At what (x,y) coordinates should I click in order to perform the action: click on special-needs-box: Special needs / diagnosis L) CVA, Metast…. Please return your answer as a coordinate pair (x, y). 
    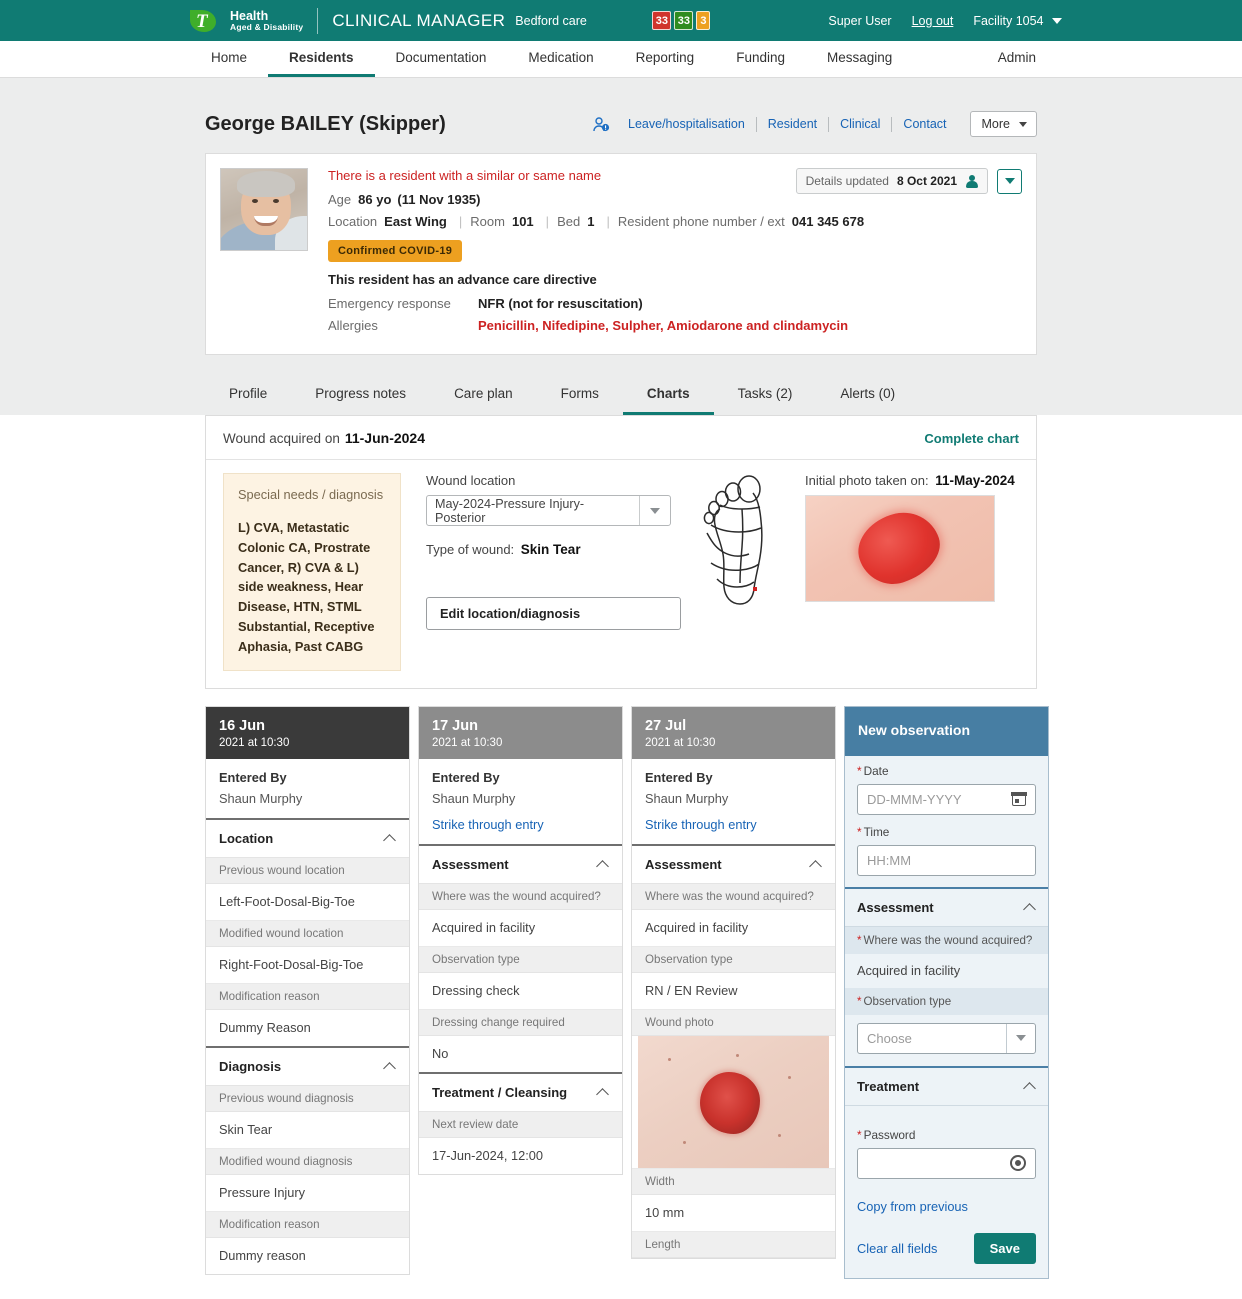
    Looking at the image, I should click on (312, 572).